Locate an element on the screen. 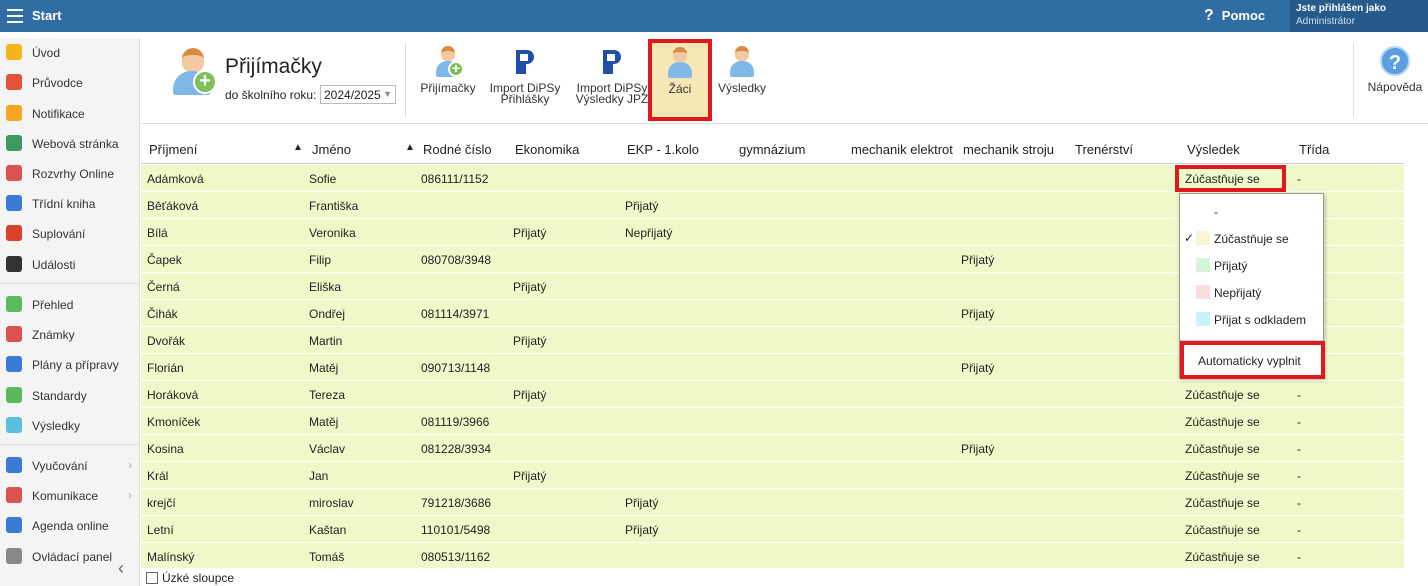 The image size is (1428, 586). cell-name: Václav is located at coordinates (327, 449).